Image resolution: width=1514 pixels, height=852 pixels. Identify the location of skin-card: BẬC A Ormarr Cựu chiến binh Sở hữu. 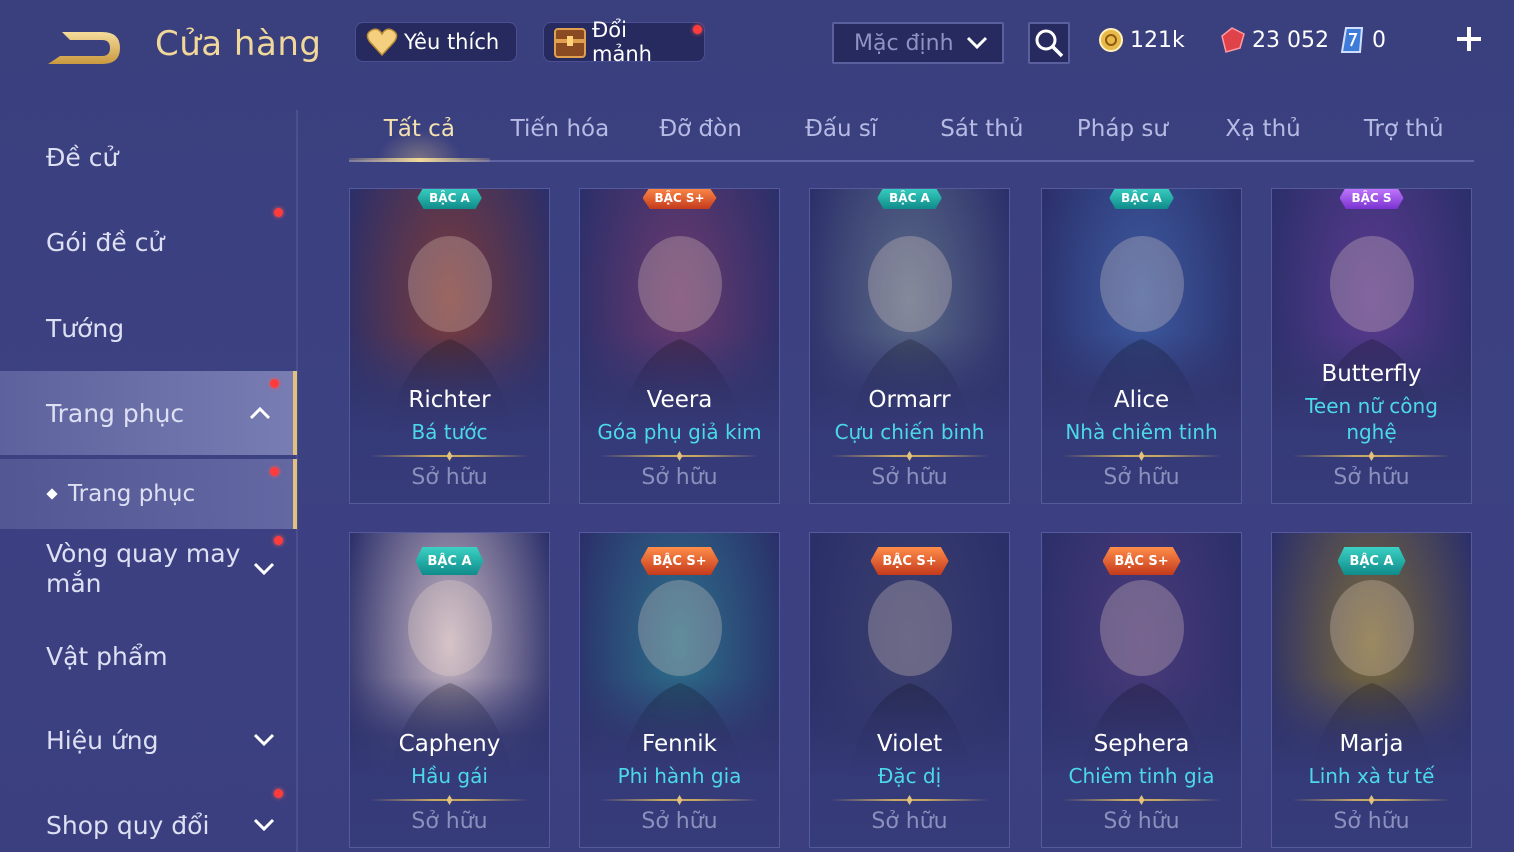
(909, 346).